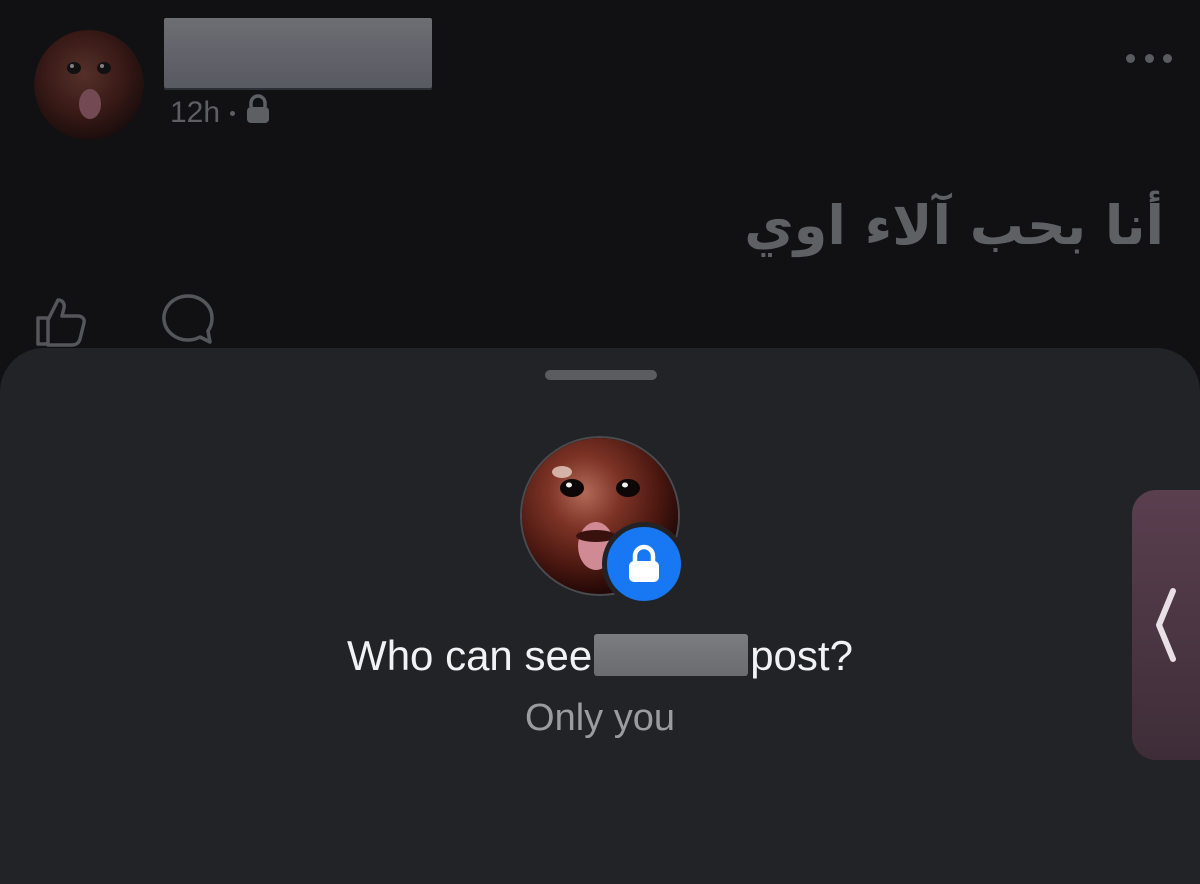 The image size is (1200, 884). What do you see at coordinates (600, 718) in the screenshot?
I see `audience-label: Only you` at bounding box center [600, 718].